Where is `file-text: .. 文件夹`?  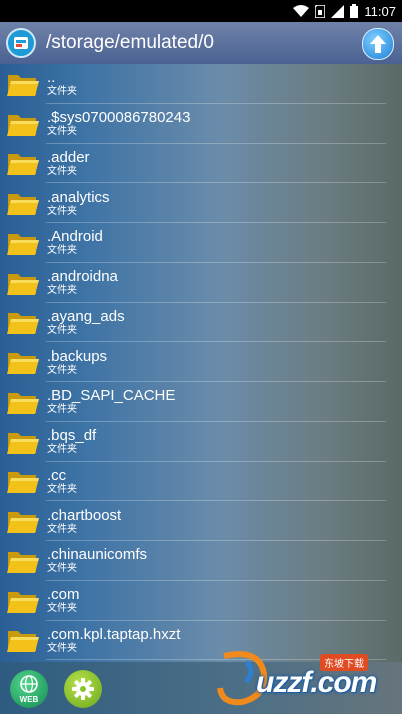
file-text: .. 文件夹 is located at coordinates (62, 83).